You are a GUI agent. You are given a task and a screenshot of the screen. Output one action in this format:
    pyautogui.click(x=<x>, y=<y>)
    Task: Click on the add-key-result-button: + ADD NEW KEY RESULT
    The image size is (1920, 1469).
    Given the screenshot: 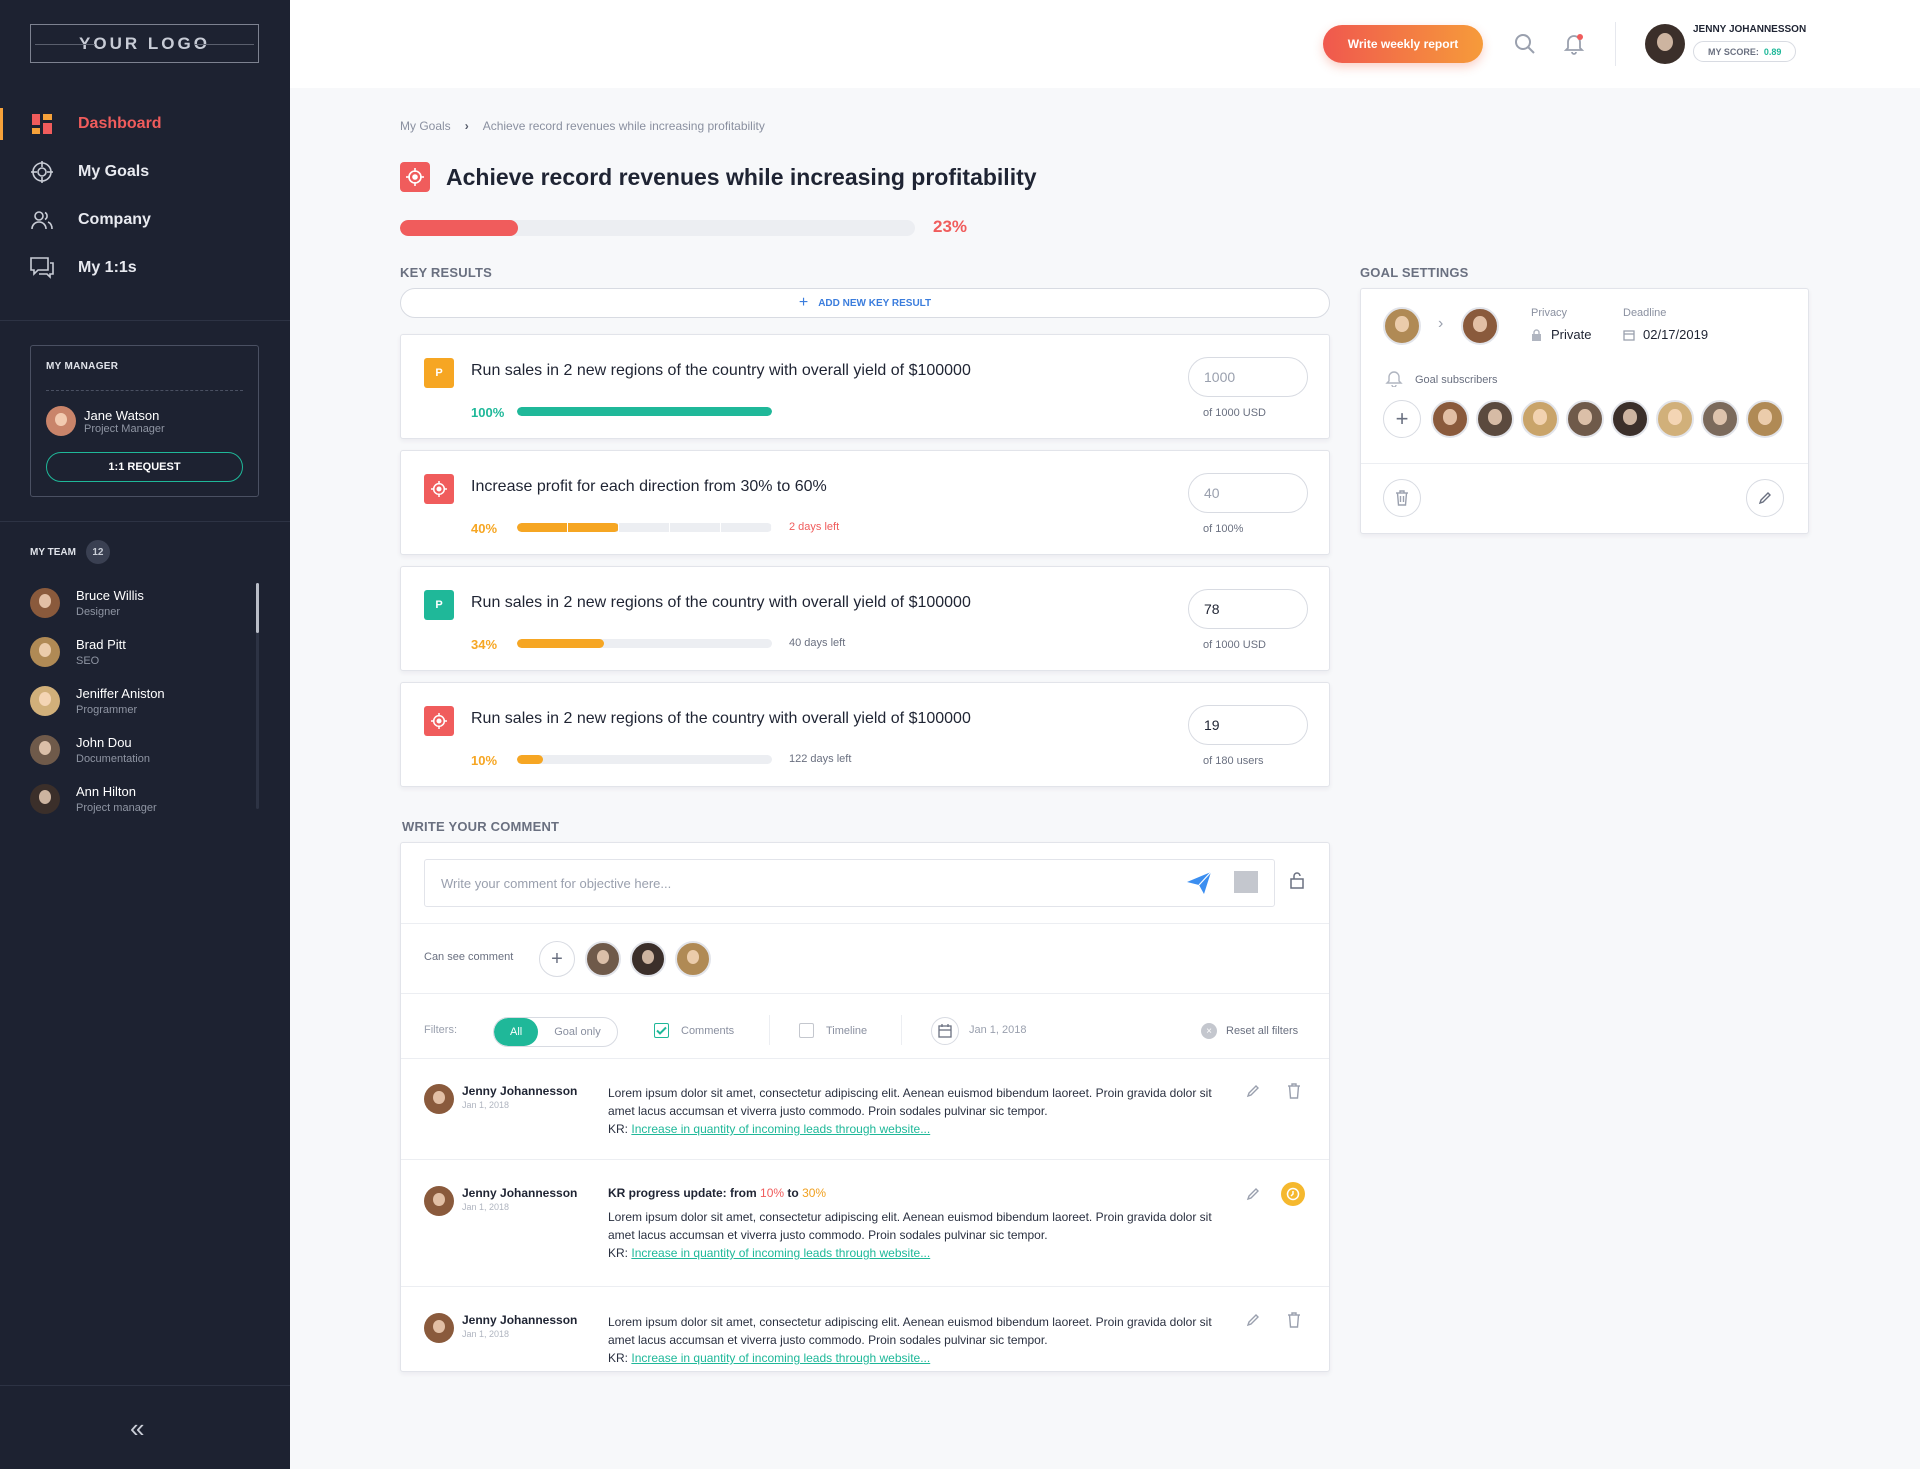 What is the action you would take?
    pyautogui.click(x=865, y=303)
    